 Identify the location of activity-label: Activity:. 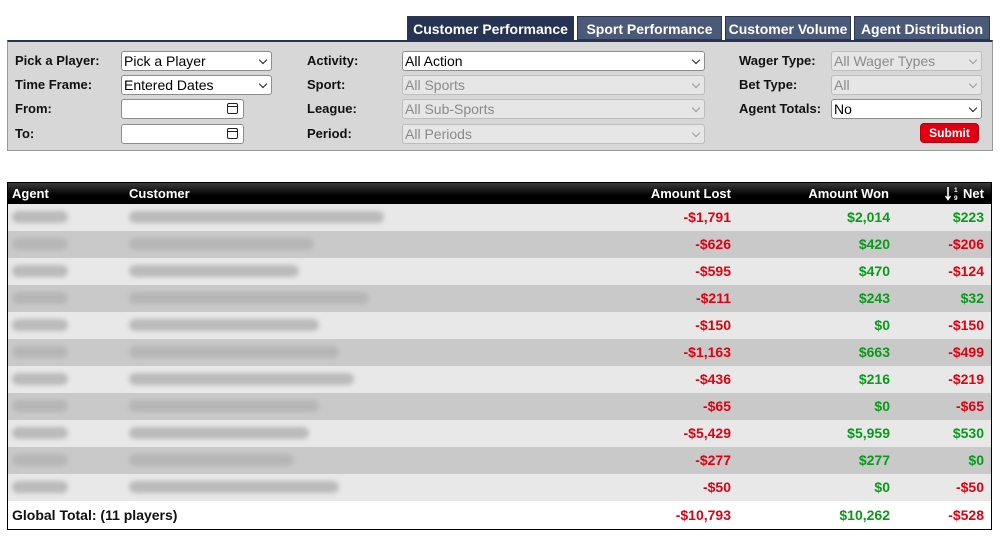
(333, 60).